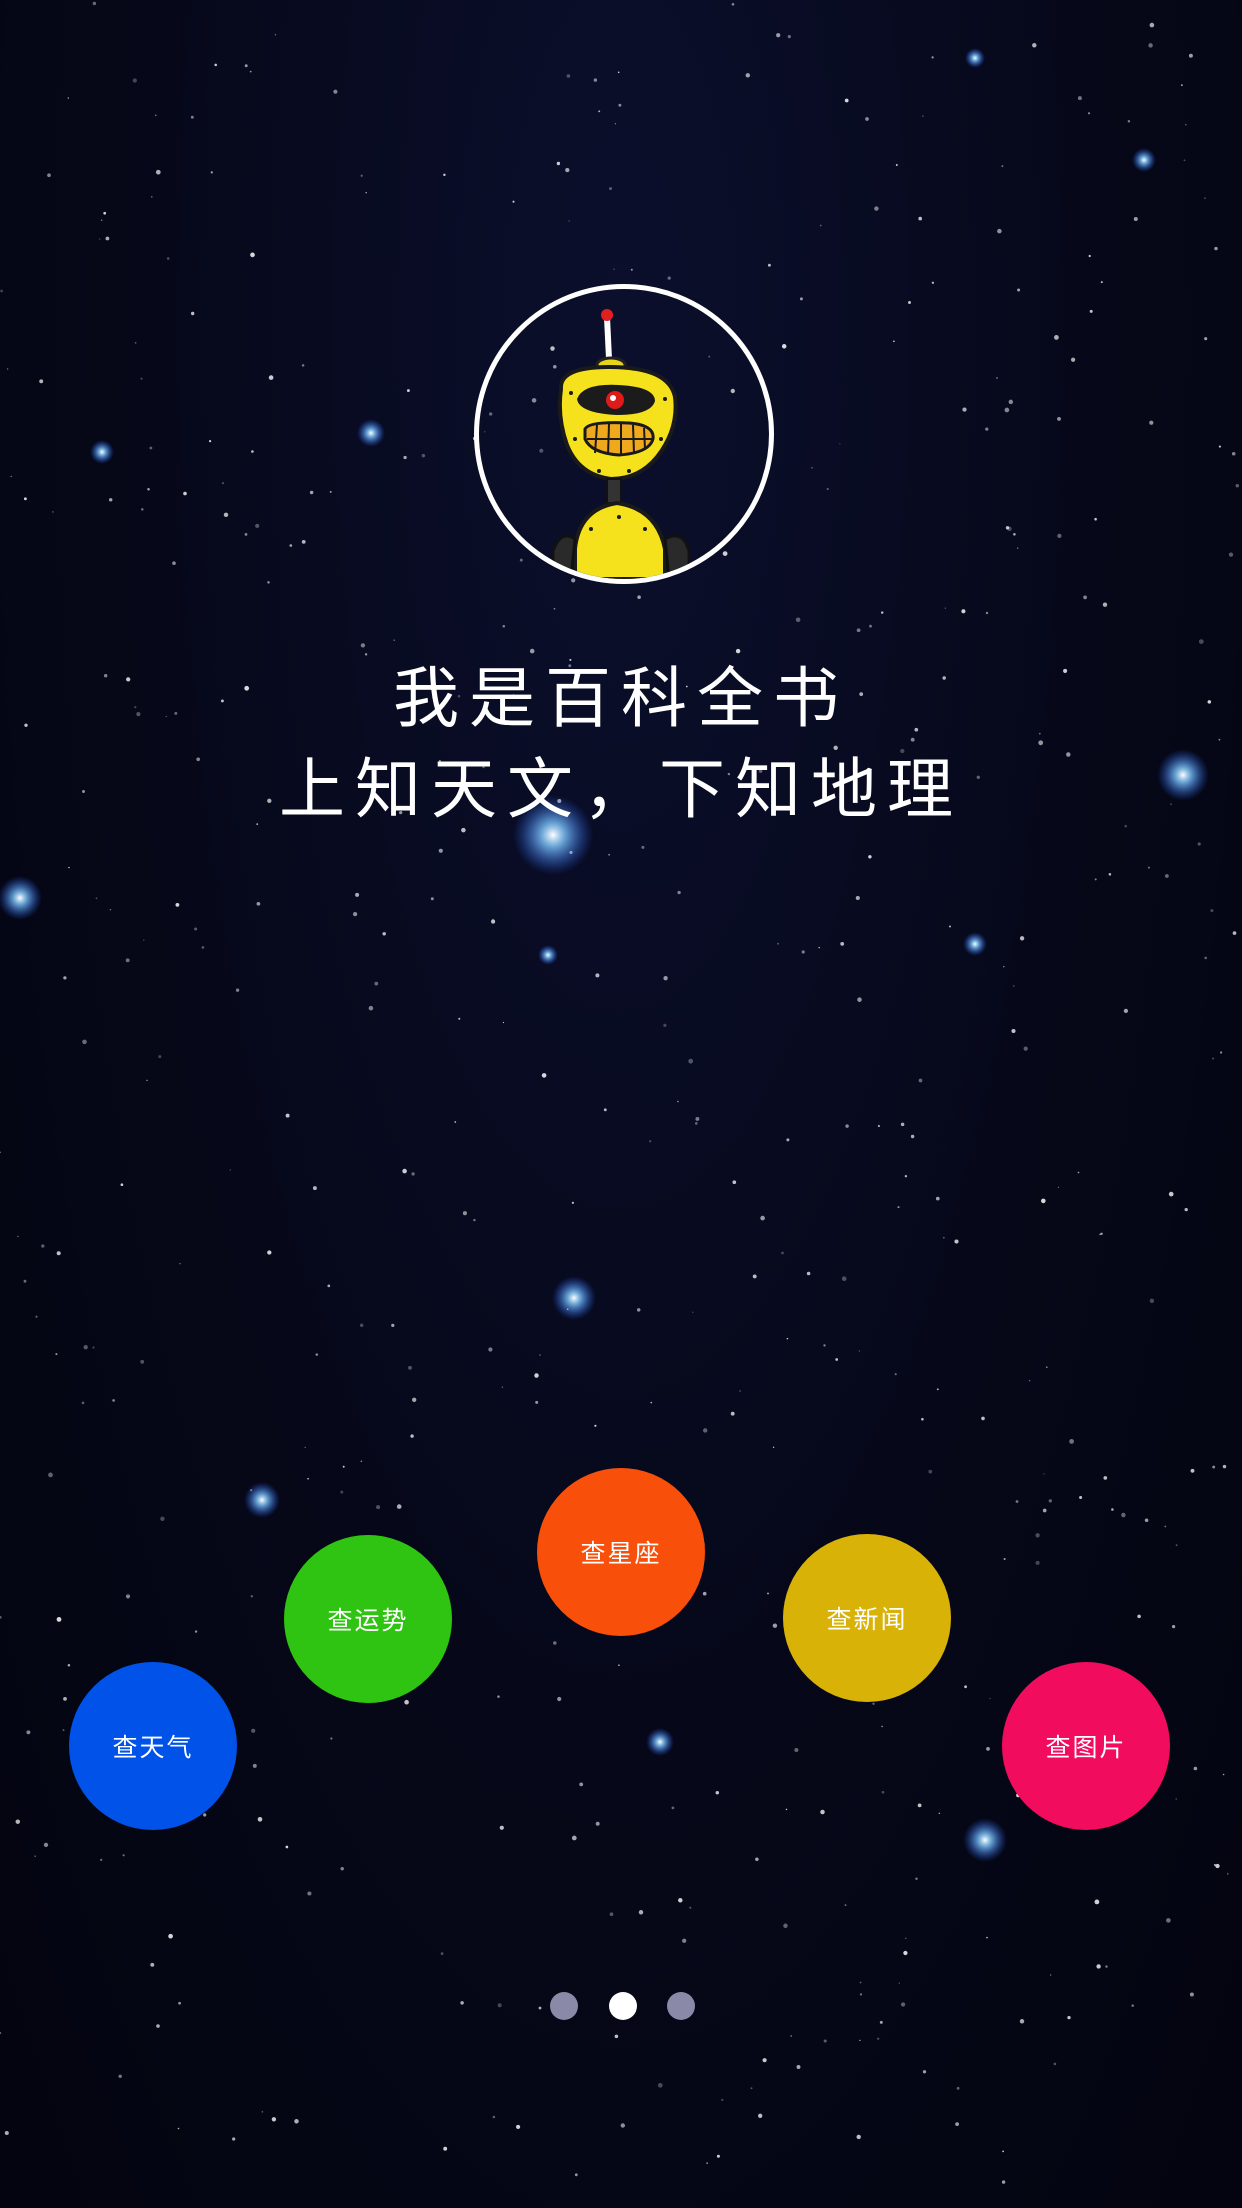 The height and width of the screenshot is (2208, 1242). What do you see at coordinates (624, 434) in the screenshot?
I see `avatar` at bounding box center [624, 434].